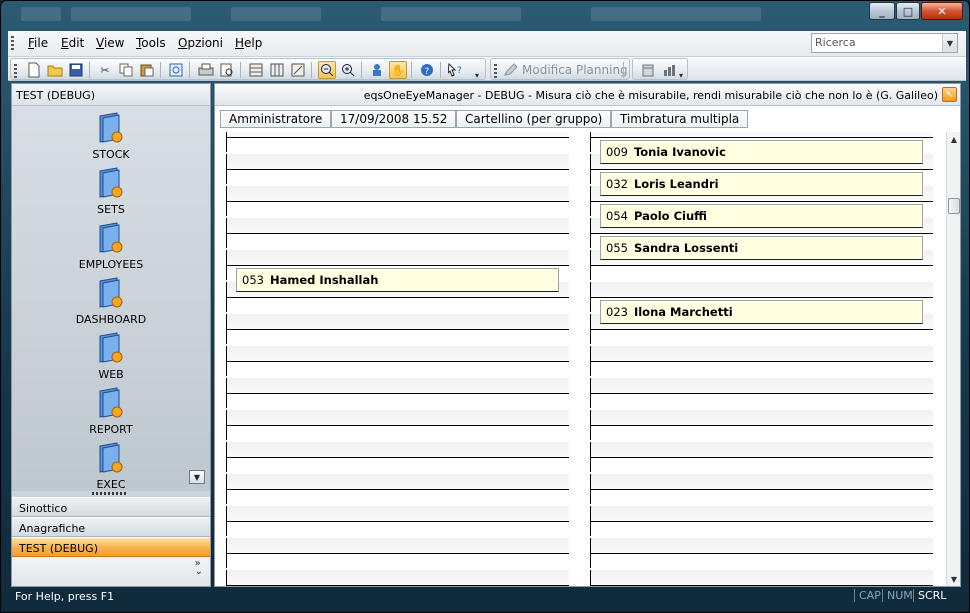 Image resolution: width=970 pixels, height=613 pixels. What do you see at coordinates (111, 467) in the screenshot?
I see `shortcut-exec: EXEC` at bounding box center [111, 467].